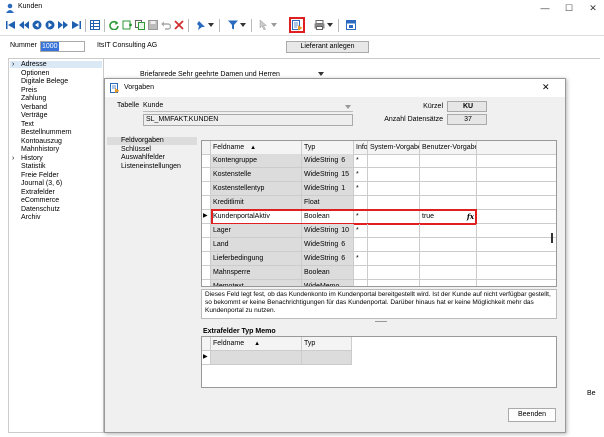 The image size is (604, 437). I want to click on extra-header-typ: Typ, so click(327, 344).